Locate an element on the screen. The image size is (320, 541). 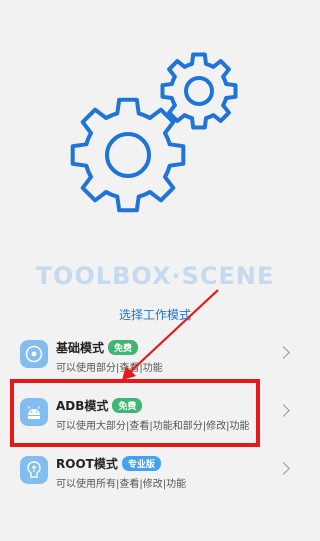
large-gear-icon is located at coordinates (128, 155).